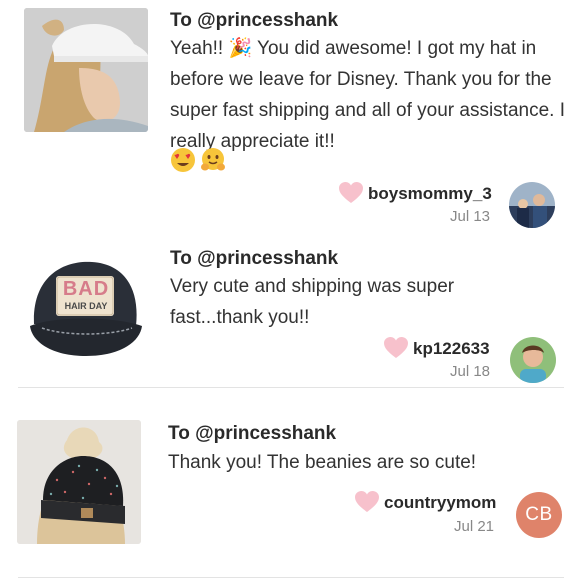  I want to click on hat-text-hair-day: HAIR DAY, so click(86, 306).